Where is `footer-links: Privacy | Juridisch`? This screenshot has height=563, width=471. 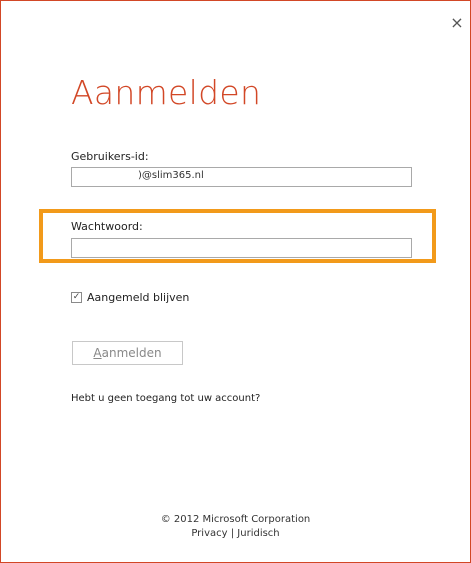 footer-links: Privacy | Juridisch is located at coordinates (235, 534).